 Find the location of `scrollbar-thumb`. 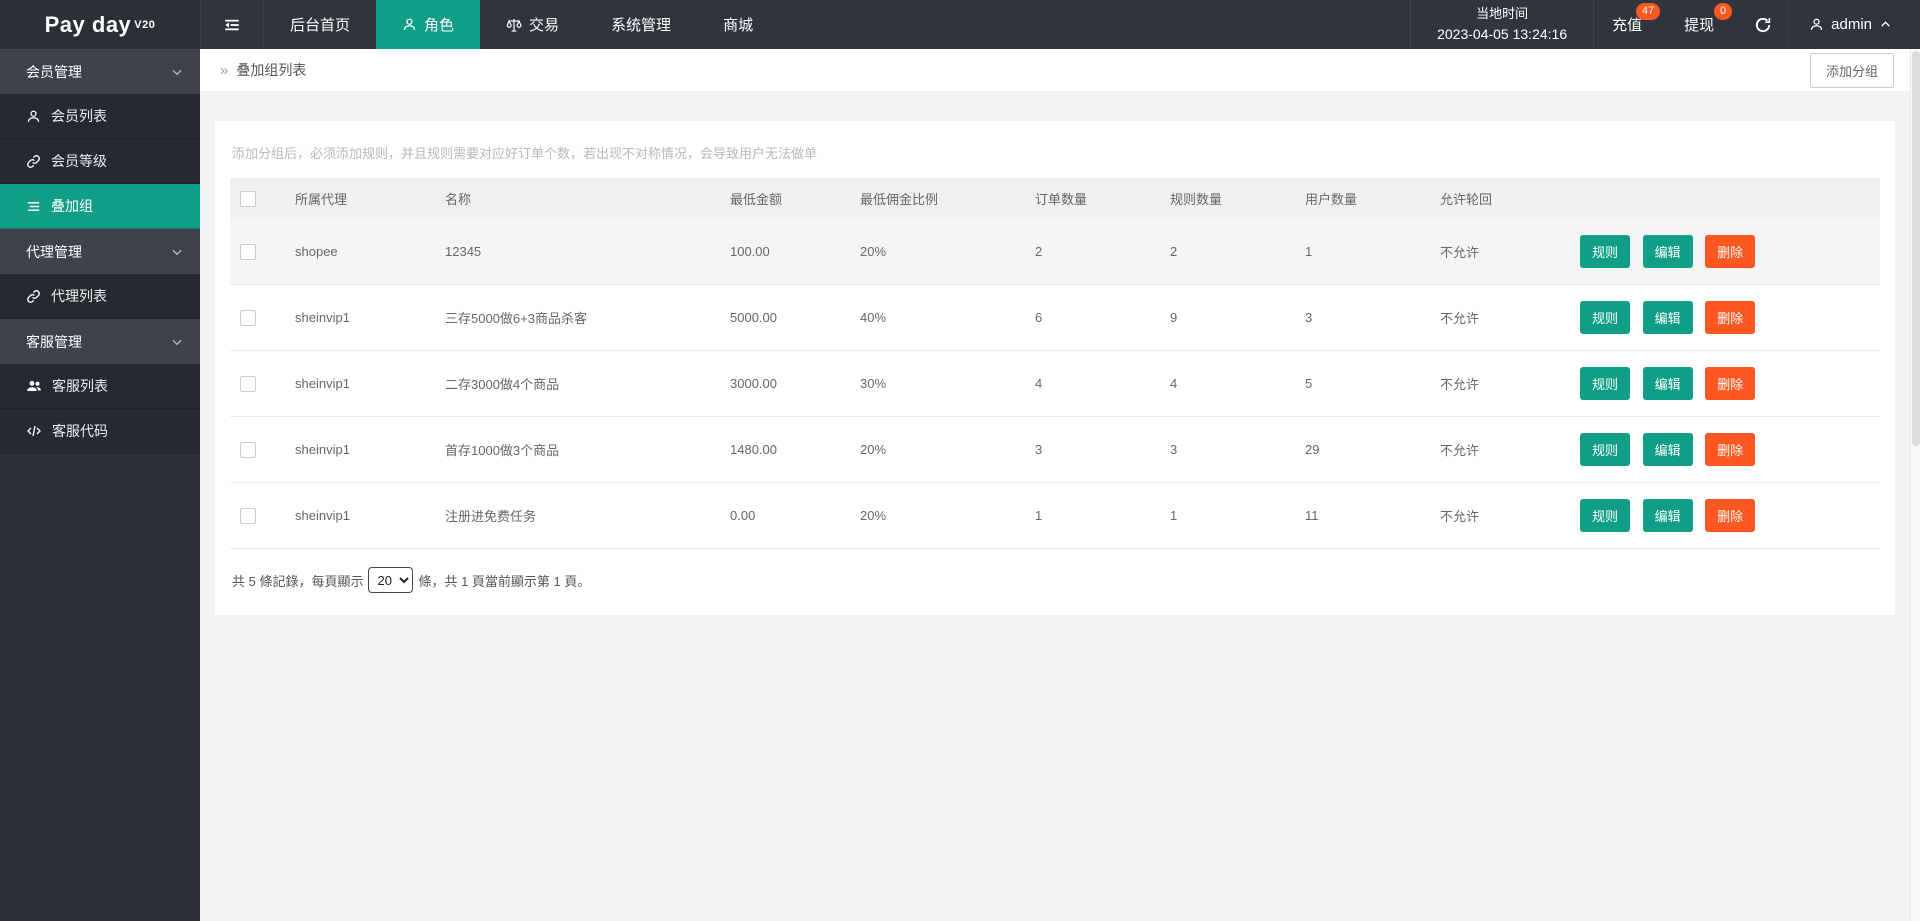

scrollbar-thumb is located at coordinates (1916, 248).